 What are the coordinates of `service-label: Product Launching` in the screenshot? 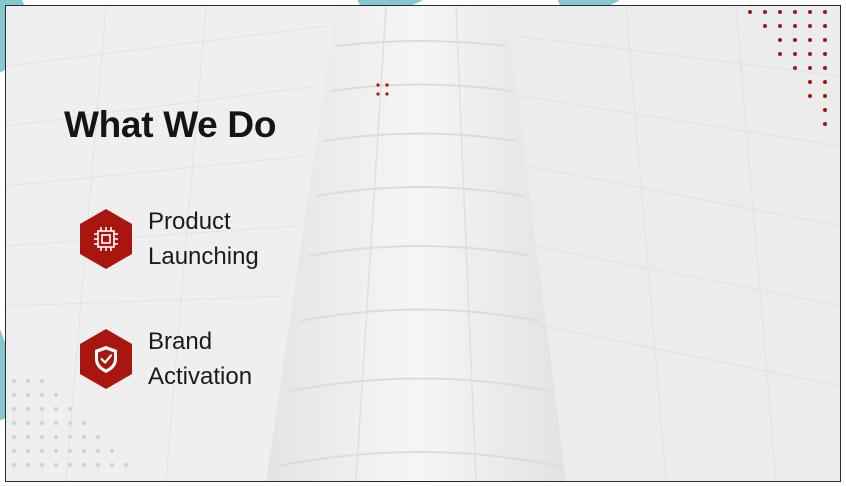 It's located at (238, 239).